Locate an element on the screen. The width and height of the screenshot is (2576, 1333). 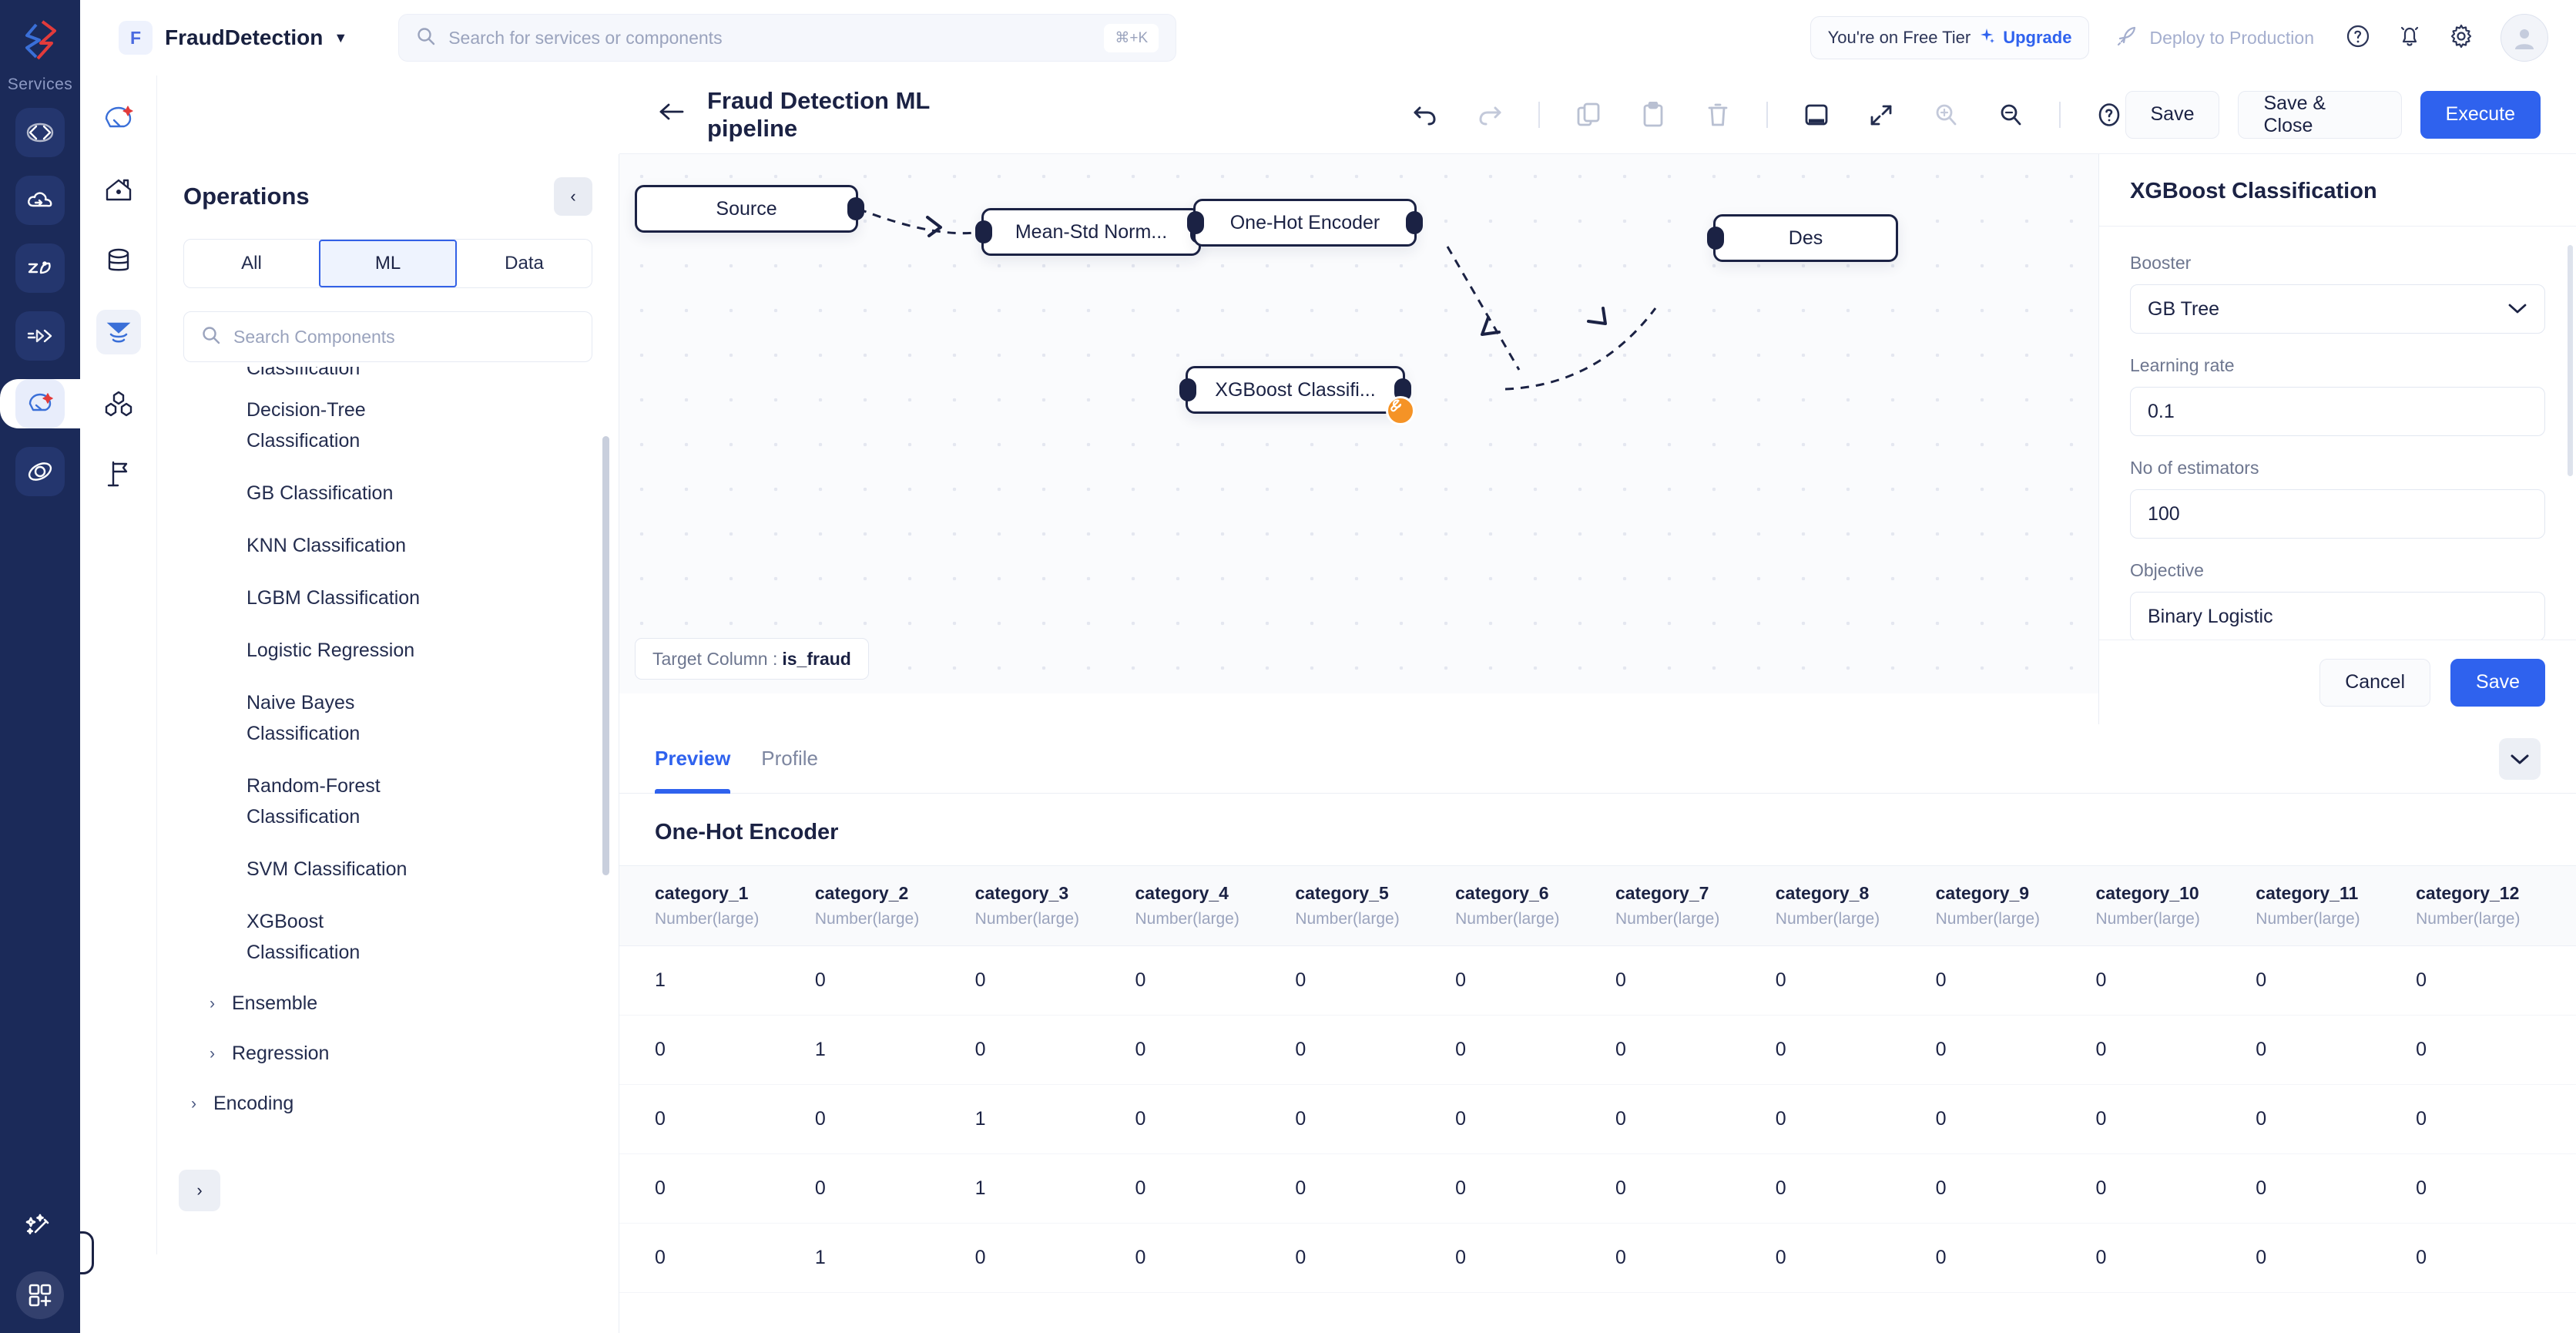
copy-button is located at coordinates (1588, 115).